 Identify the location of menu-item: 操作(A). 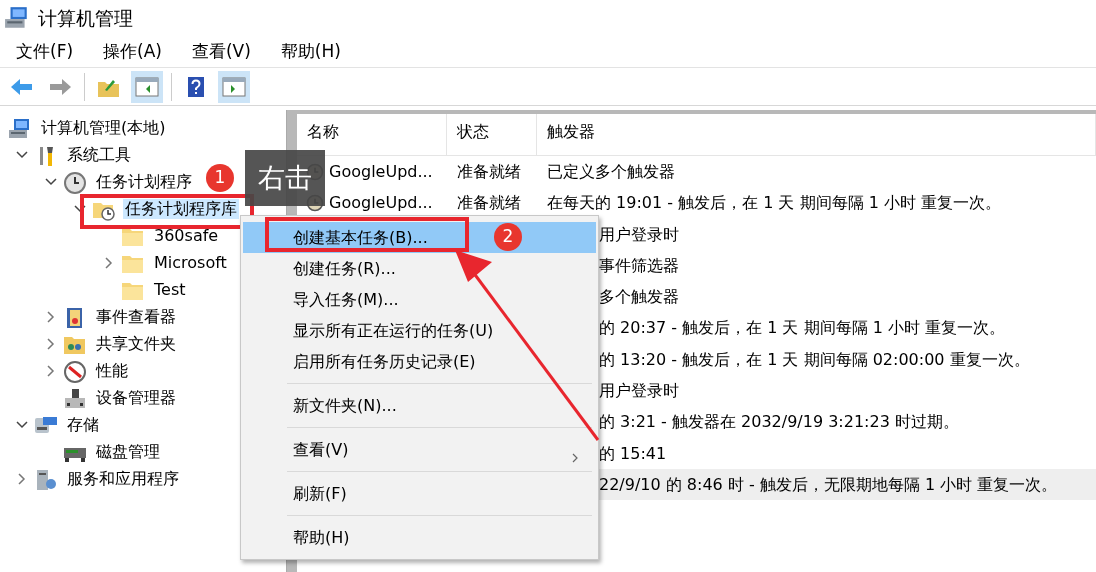
(131, 51).